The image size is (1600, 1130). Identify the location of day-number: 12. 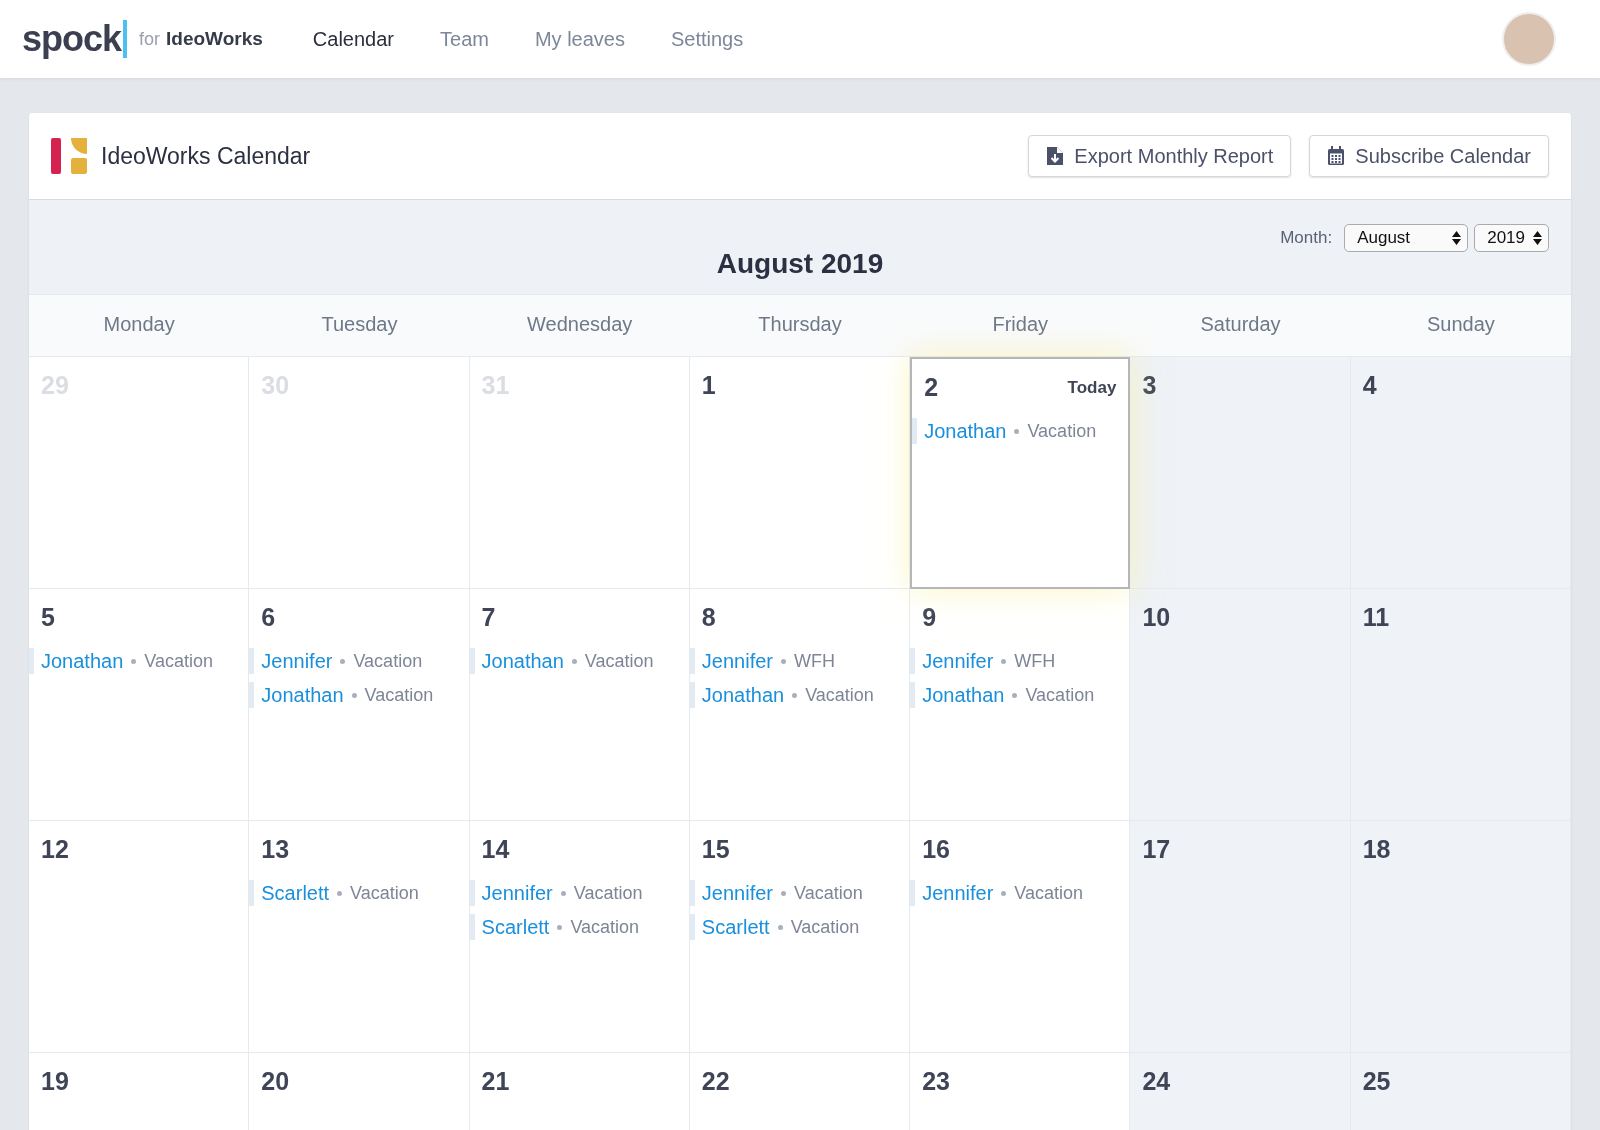
(55, 849).